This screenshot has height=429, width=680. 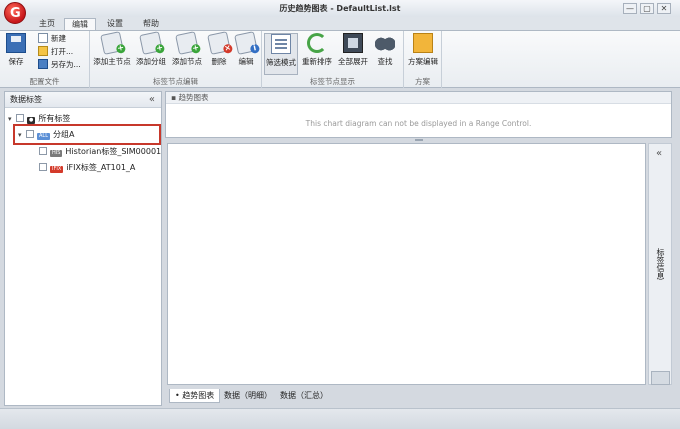 I want to click on save-label: 保存, so click(x=16, y=61).